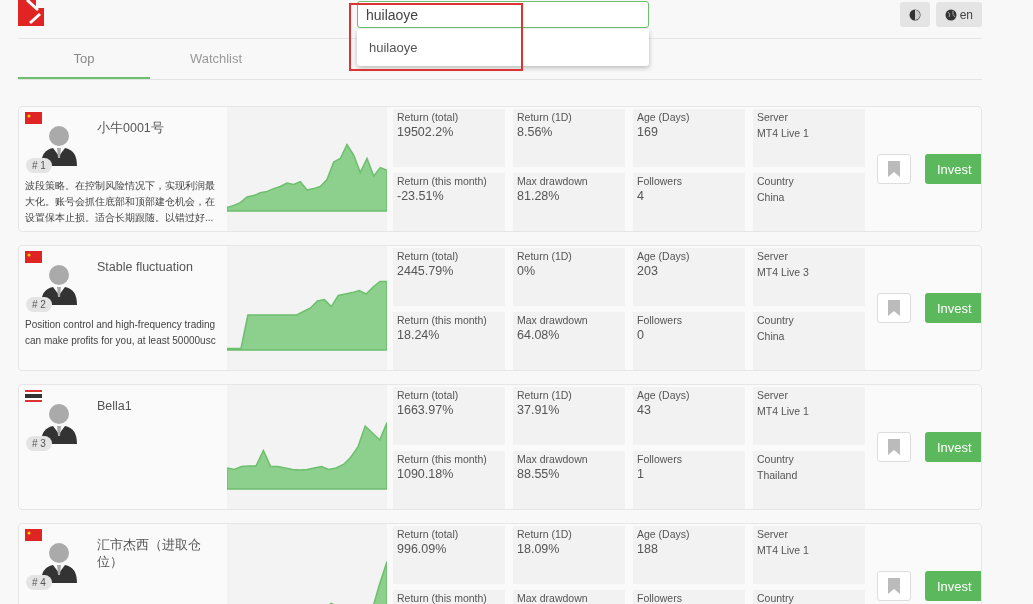  Describe the element at coordinates (39, 165) in the screenshot. I see `rank-badge: # 1` at that location.